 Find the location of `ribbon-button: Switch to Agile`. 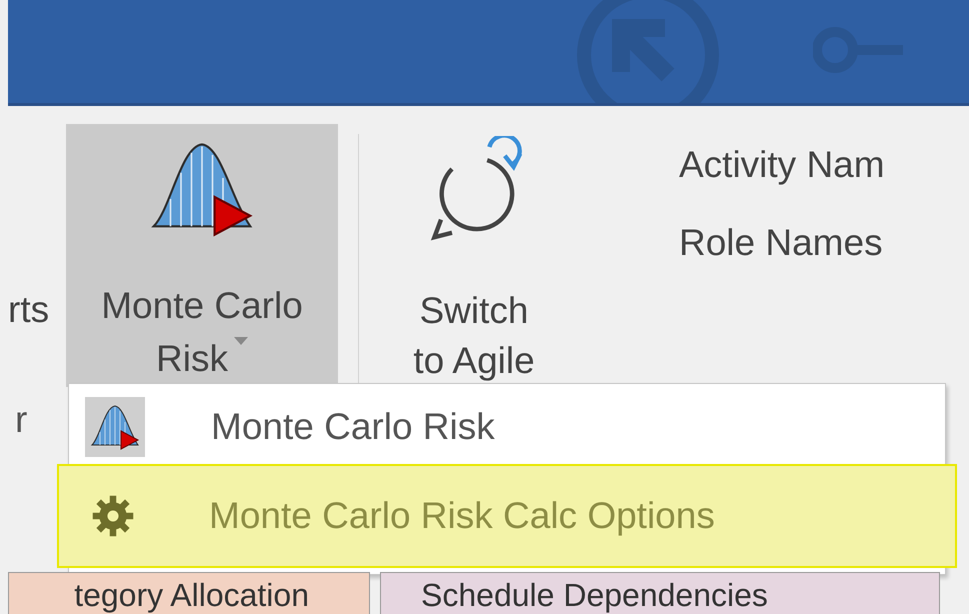

ribbon-button: Switch to Agile is located at coordinates (474, 255).